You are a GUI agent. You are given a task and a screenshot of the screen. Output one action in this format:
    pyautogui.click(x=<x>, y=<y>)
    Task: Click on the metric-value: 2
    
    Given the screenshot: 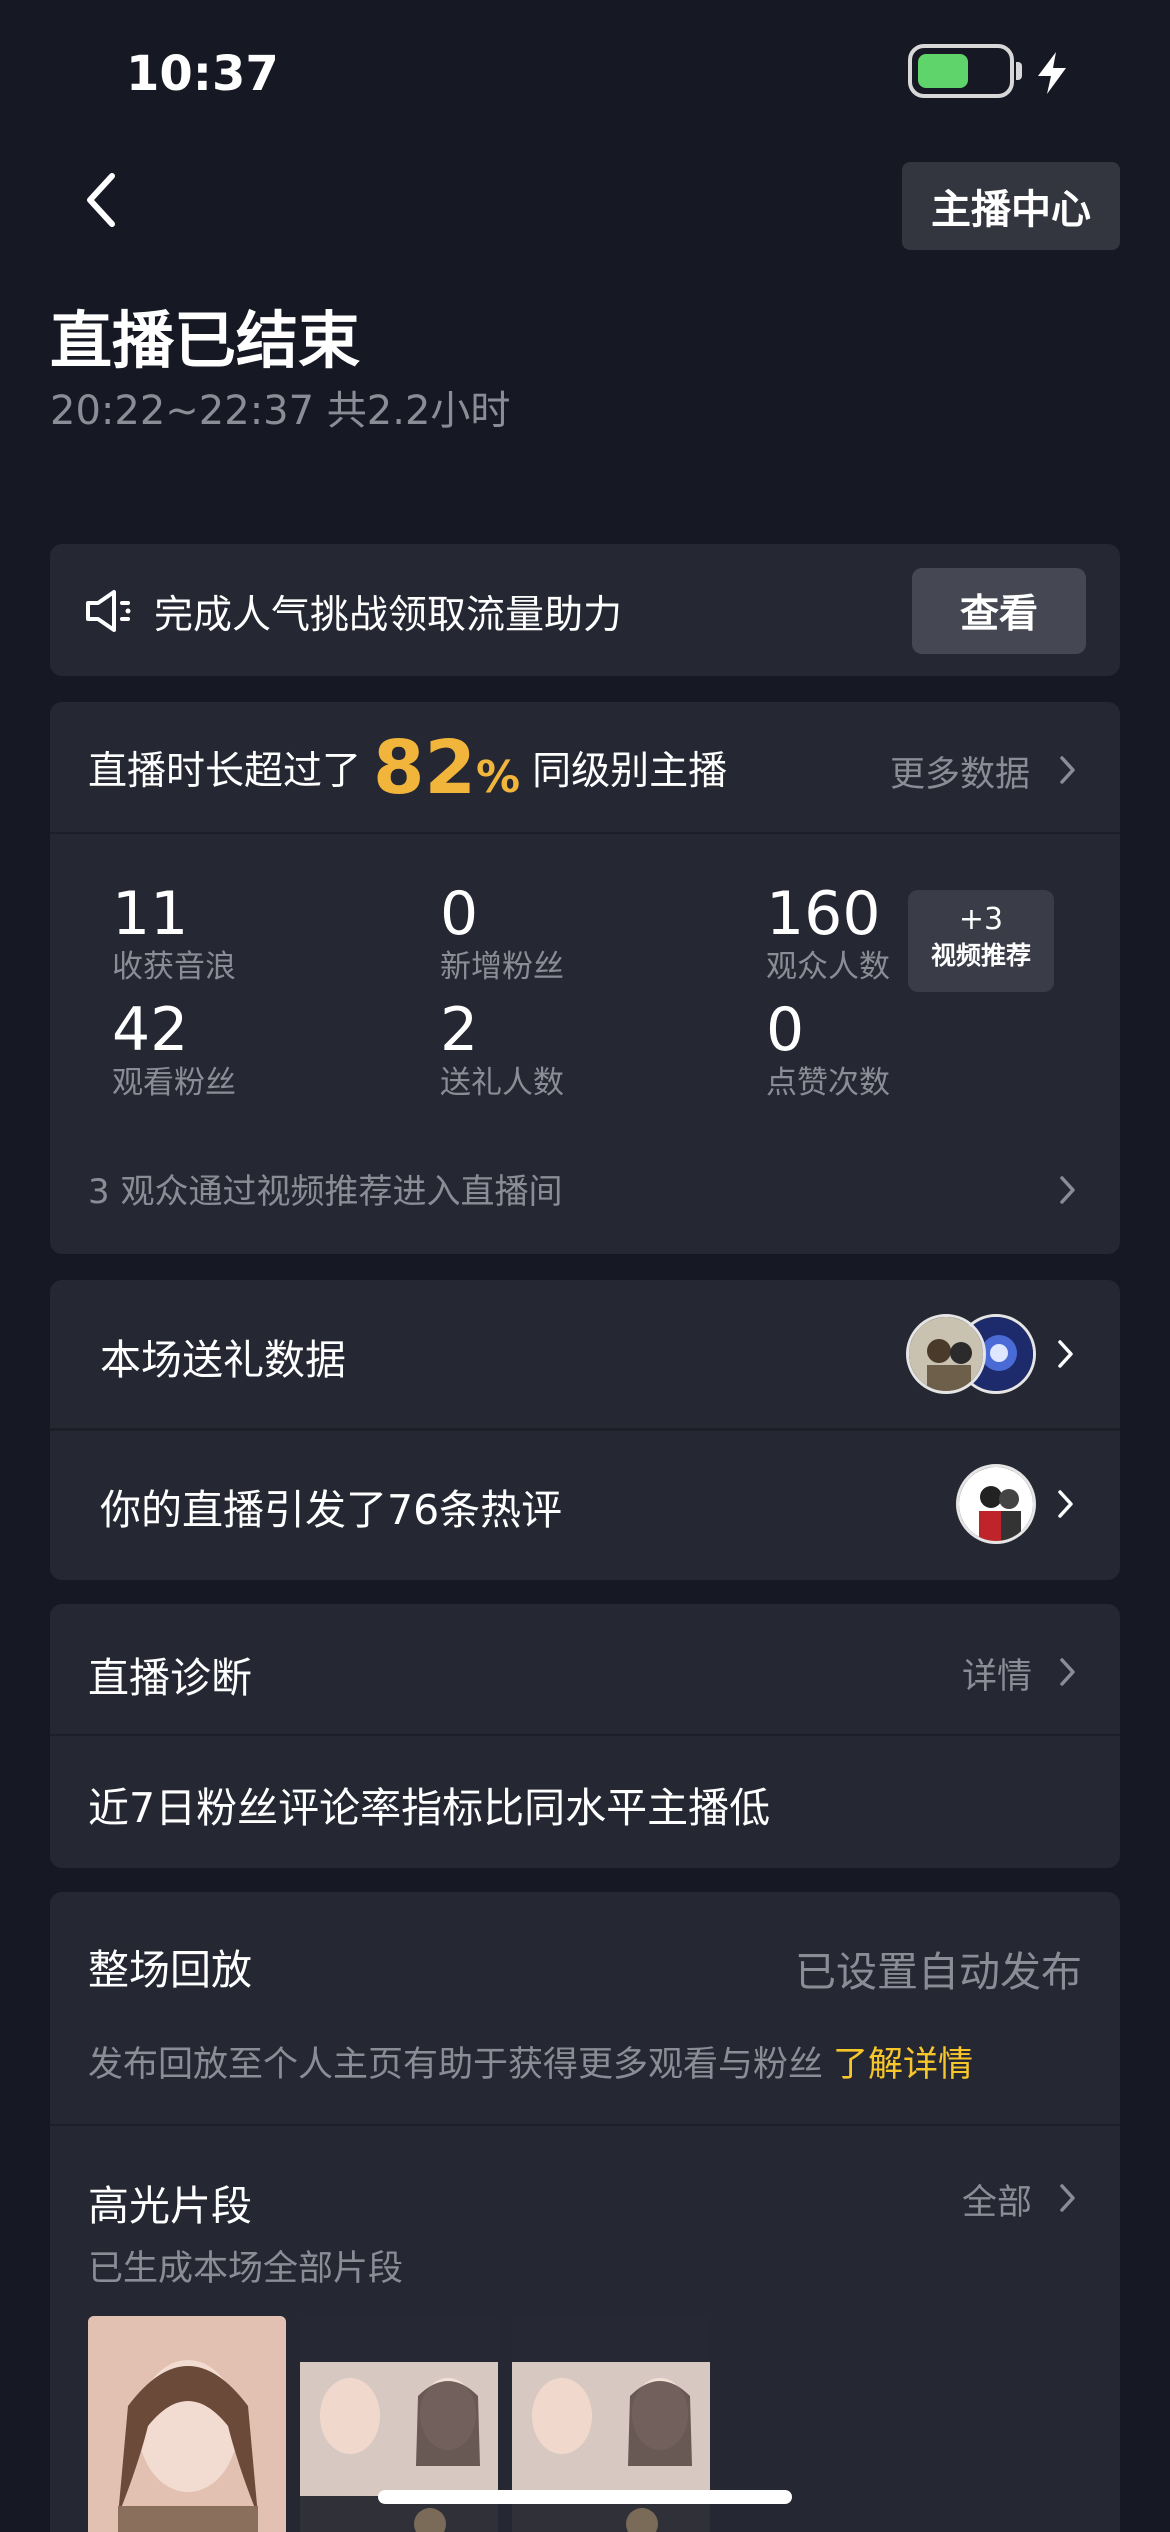 What is the action you would take?
    pyautogui.click(x=459, y=1030)
    